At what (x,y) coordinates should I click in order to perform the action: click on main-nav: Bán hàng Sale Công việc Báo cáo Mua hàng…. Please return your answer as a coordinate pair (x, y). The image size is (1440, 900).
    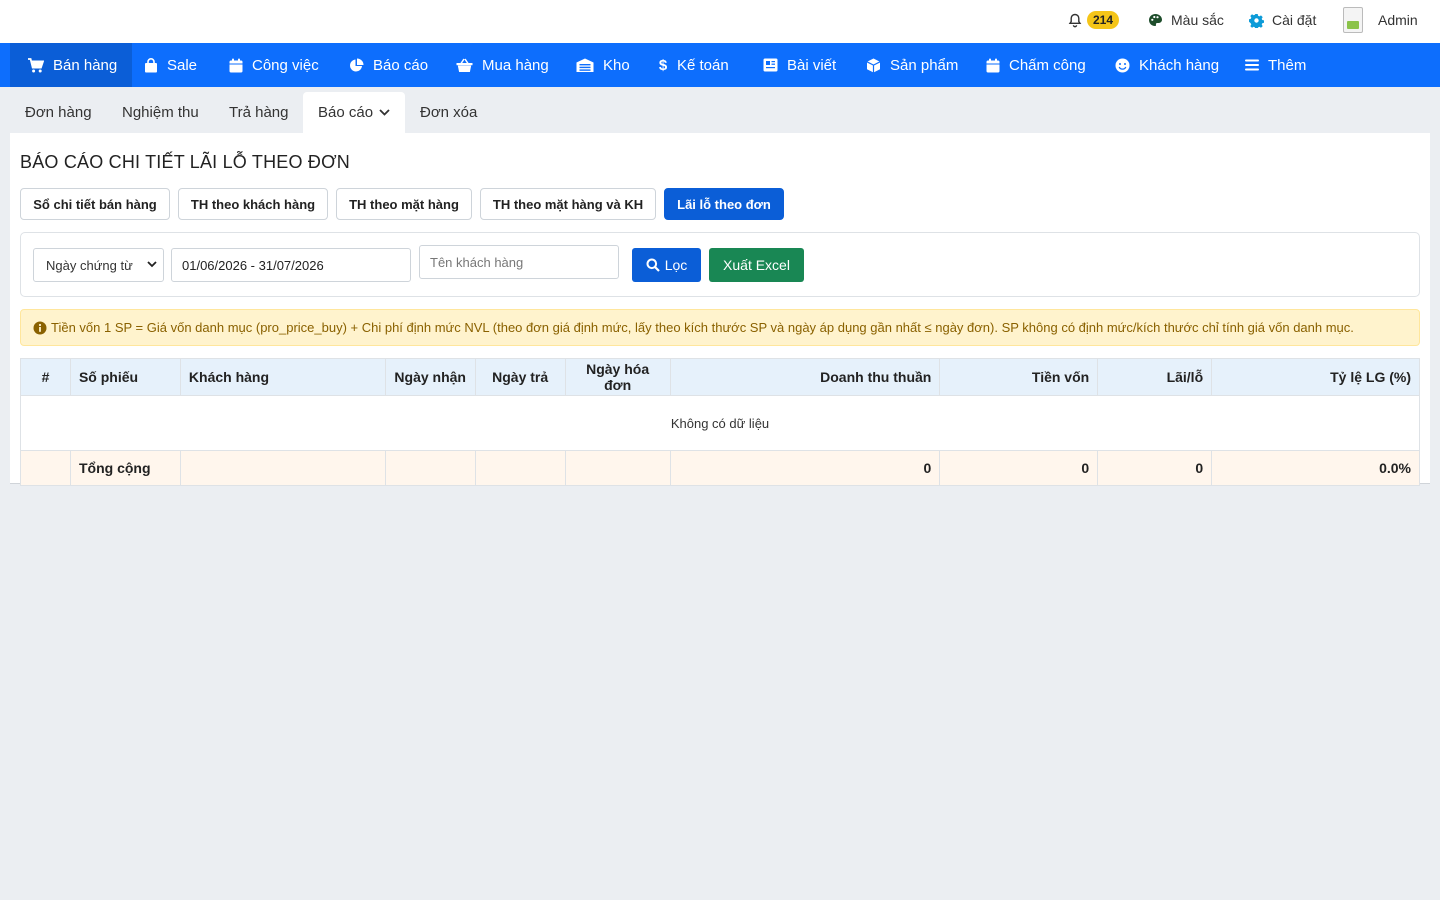
    Looking at the image, I should click on (720, 65).